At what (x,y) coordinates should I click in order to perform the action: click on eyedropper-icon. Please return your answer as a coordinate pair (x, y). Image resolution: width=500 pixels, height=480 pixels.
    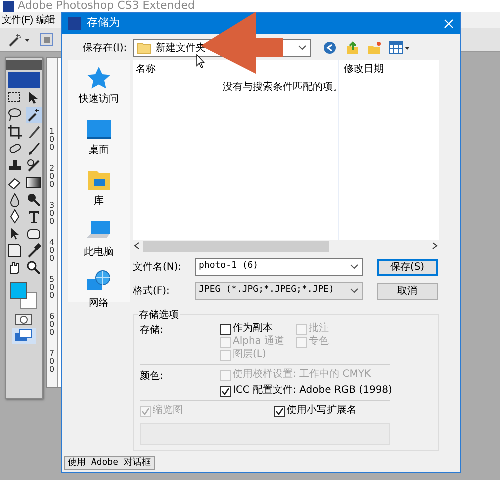
    Looking at the image, I should click on (34, 251).